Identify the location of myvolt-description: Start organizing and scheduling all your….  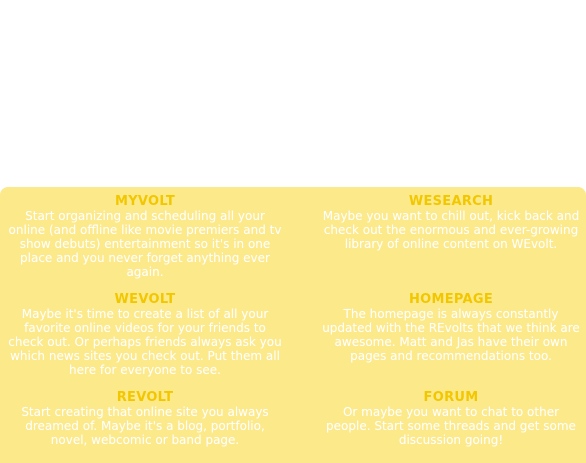
(145, 244).